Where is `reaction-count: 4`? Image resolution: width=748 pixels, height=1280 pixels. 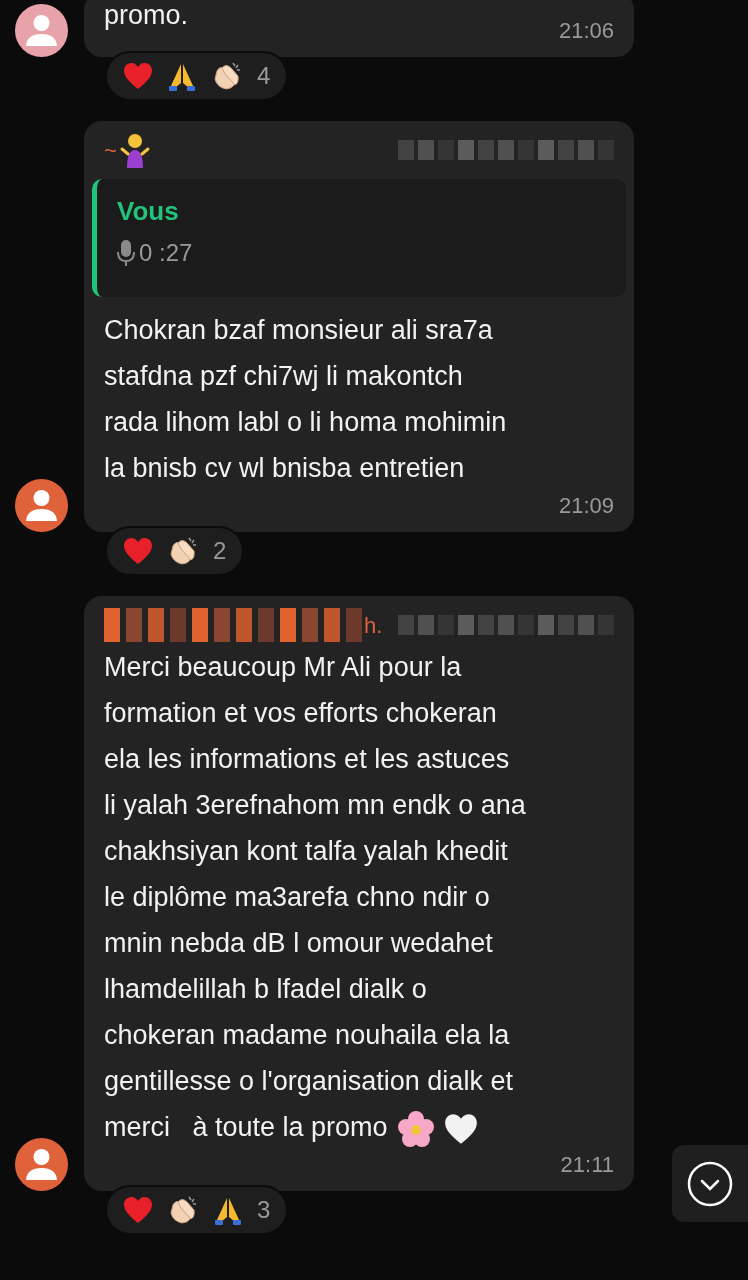 reaction-count: 4 is located at coordinates (264, 76).